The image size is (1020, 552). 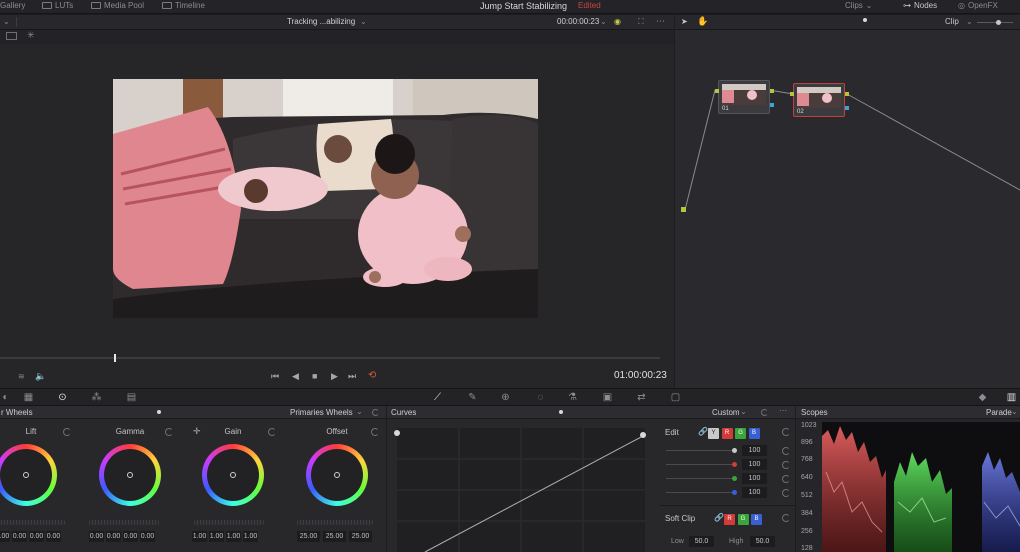 What do you see at coordinates (57, 5) in the screenshot?
I see `luts-tab: LUTs` at bounding box center [57, 5].